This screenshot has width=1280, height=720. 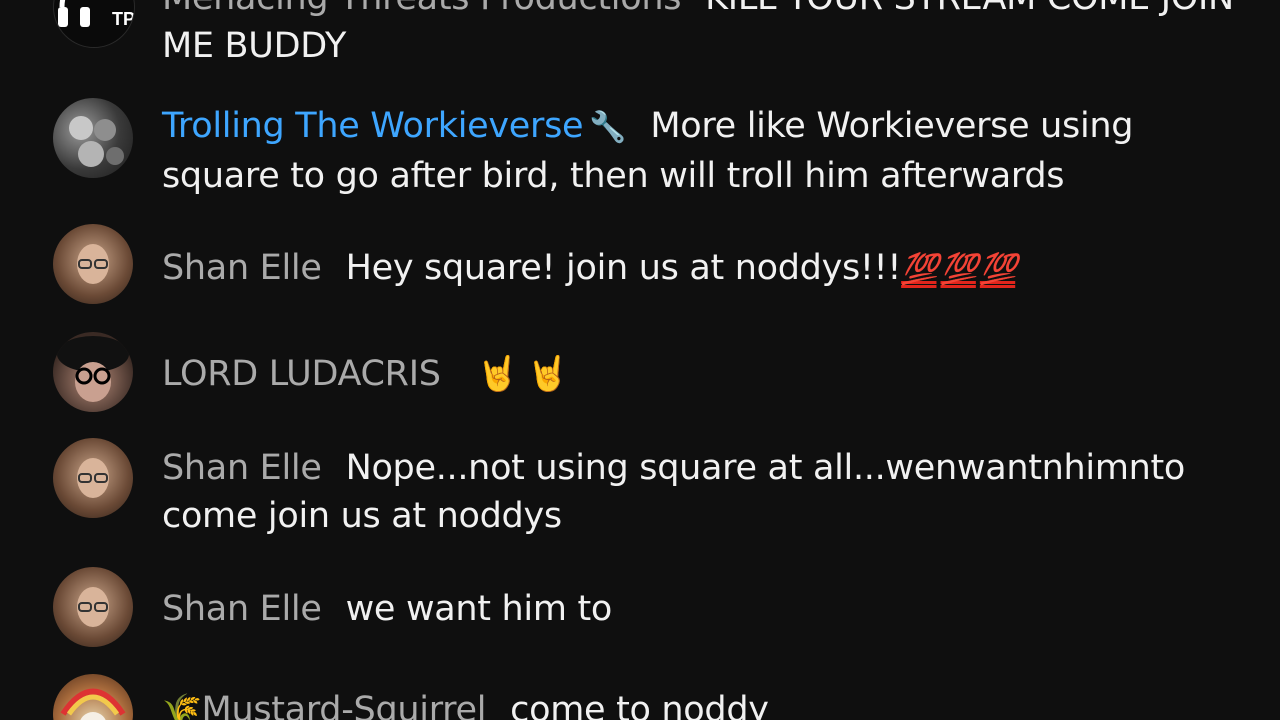 What do you see at coordinates (623, 268) in the screenshot?
I see `message-text: Hey square! join us at noddys!!!` at bounding box center [623, 268].